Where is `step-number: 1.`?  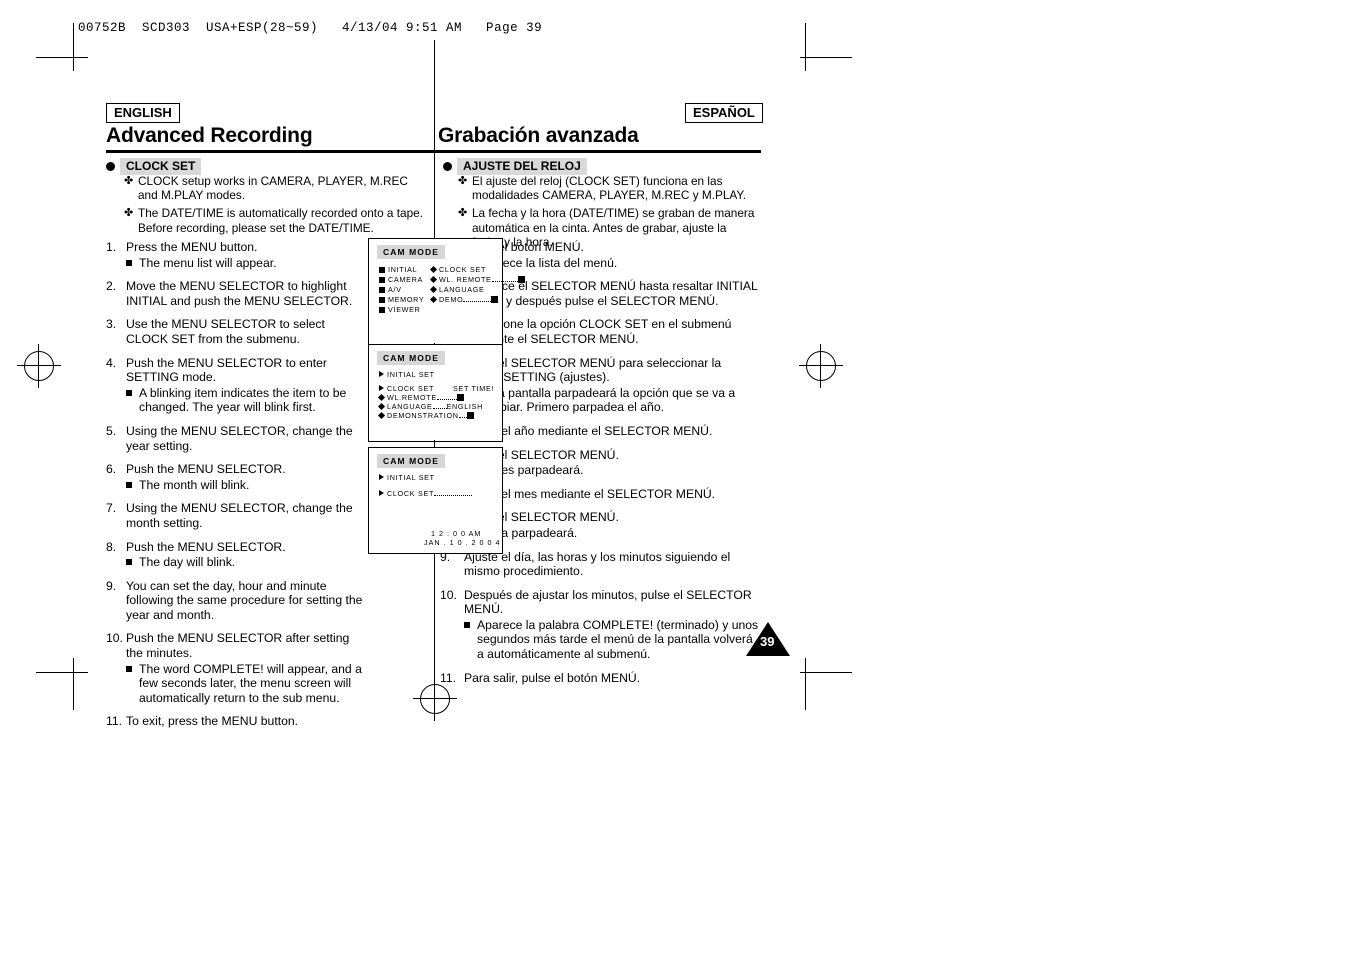 step-number: 1. is located at coordinates (111, 247).